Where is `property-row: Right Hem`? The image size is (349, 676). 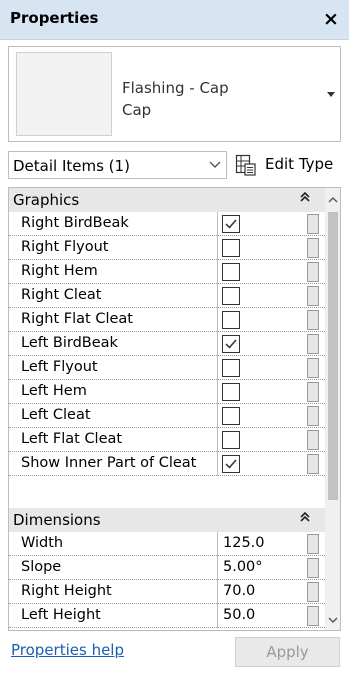
property-row: Right Hem is located at coordinates (167, 272).